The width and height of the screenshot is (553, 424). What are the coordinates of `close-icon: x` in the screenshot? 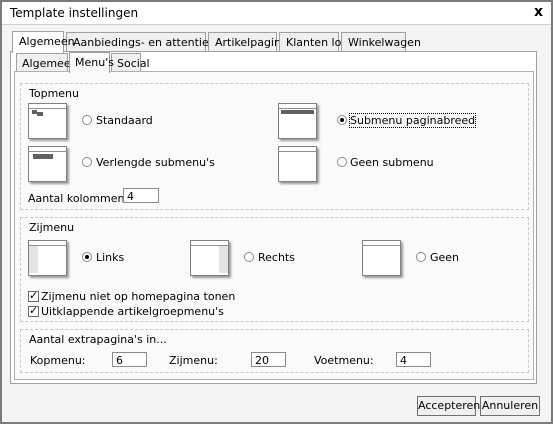 It's located at (538, 12).